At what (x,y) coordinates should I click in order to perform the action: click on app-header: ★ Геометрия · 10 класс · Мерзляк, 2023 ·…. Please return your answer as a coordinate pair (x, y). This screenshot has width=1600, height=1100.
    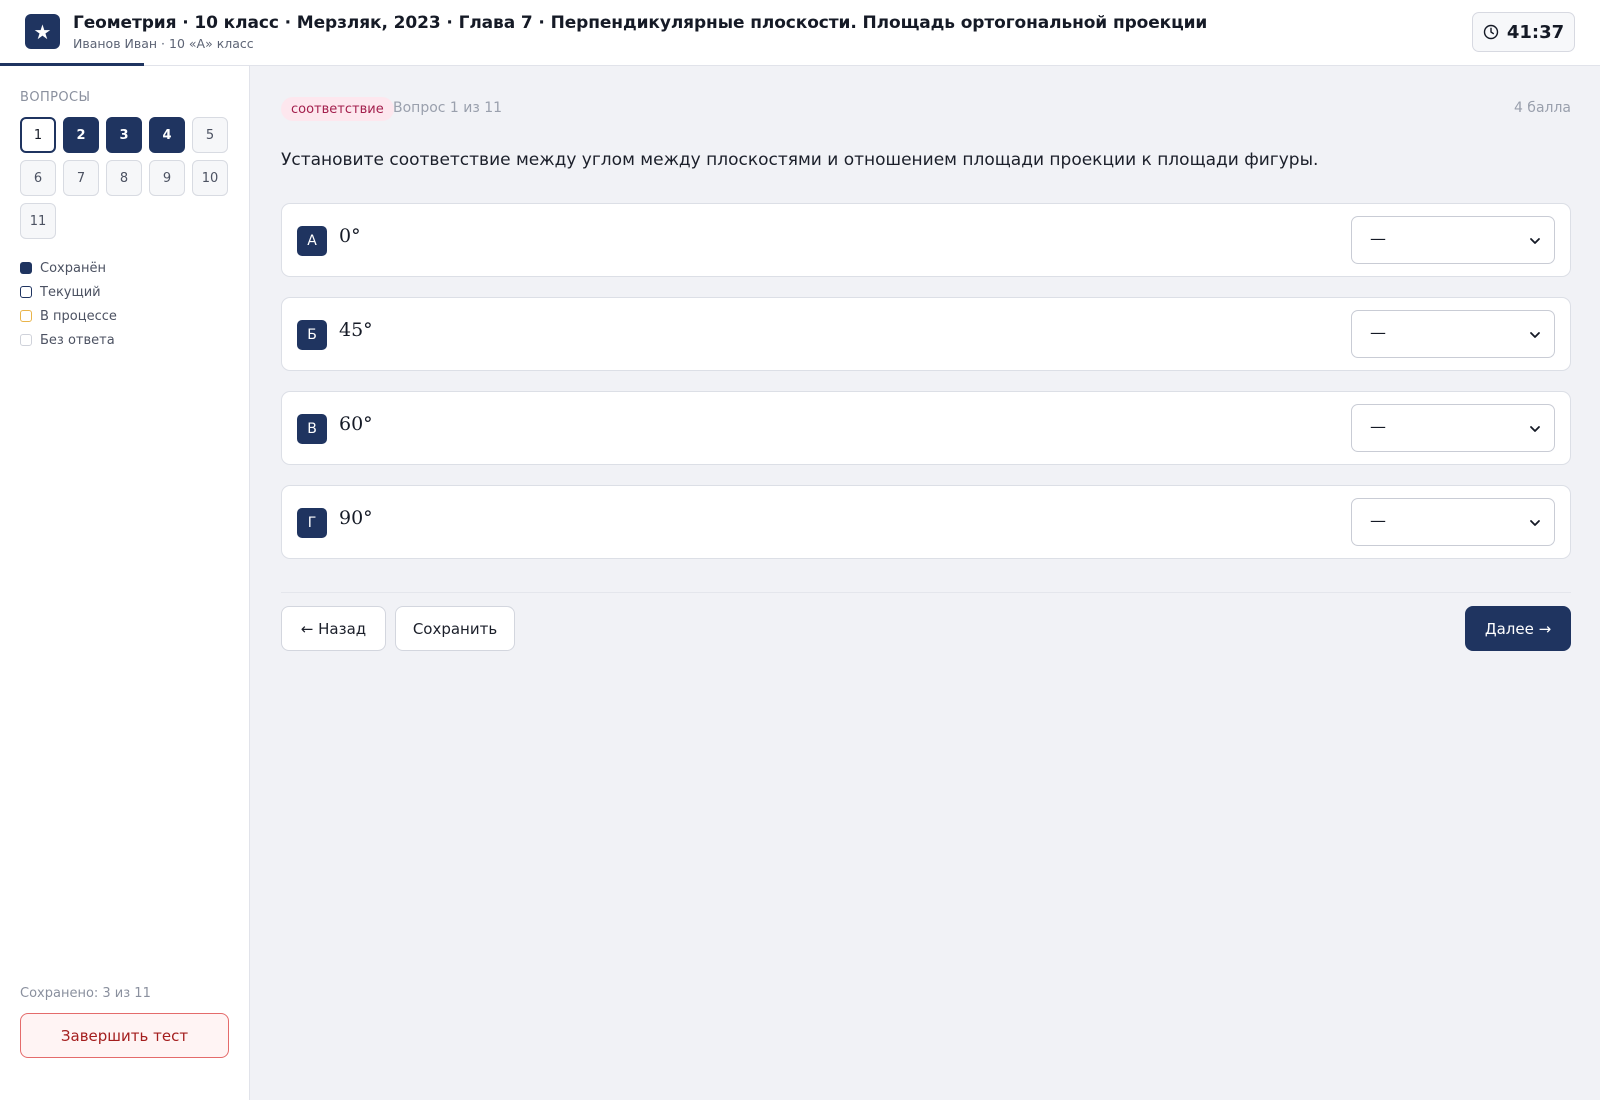
    Looking at the image, I should click on (800, 33).